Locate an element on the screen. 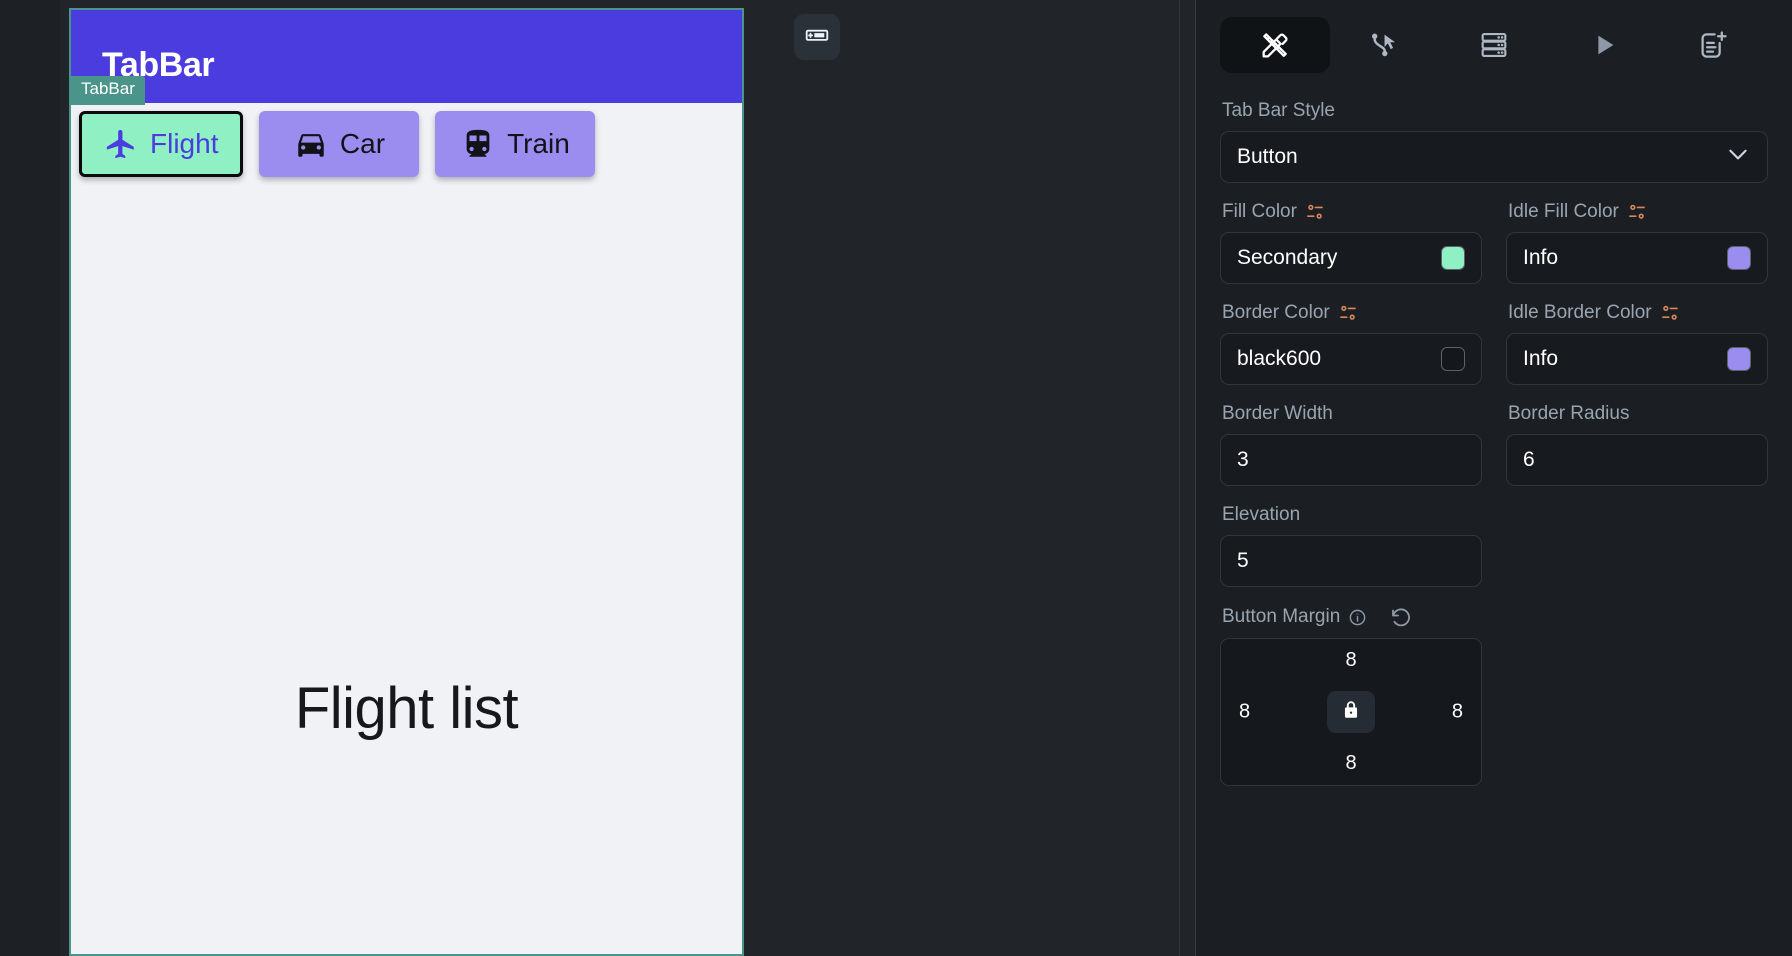 This screenshot has width=1792, height=956. info-icon is located at coordinates (1357, 617).